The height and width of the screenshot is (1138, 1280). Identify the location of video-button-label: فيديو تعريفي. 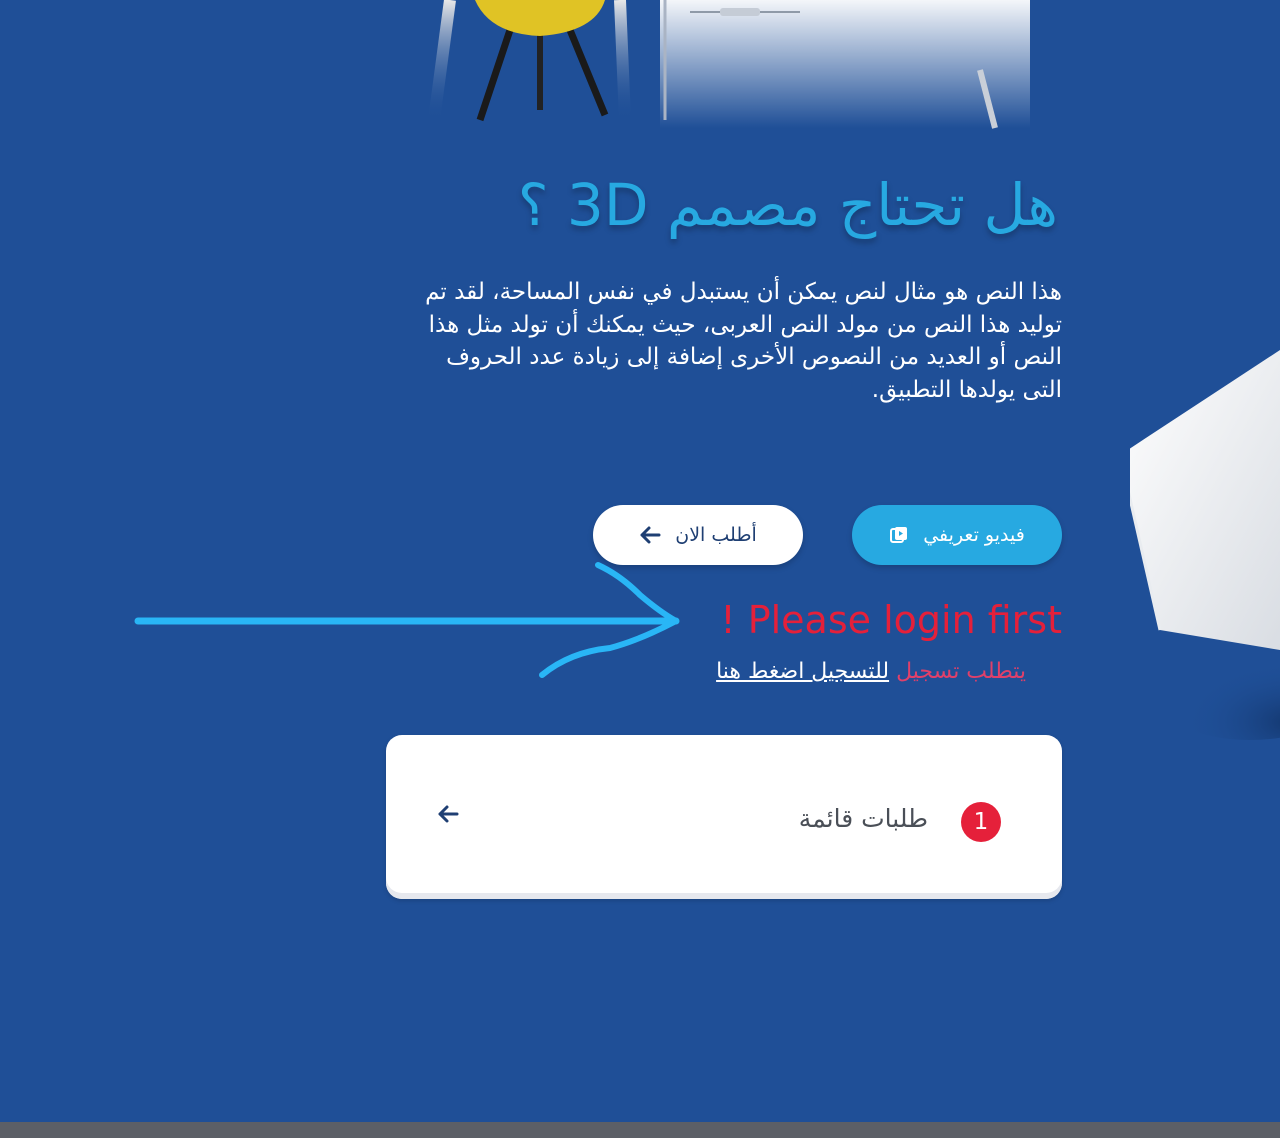
(974, 535).